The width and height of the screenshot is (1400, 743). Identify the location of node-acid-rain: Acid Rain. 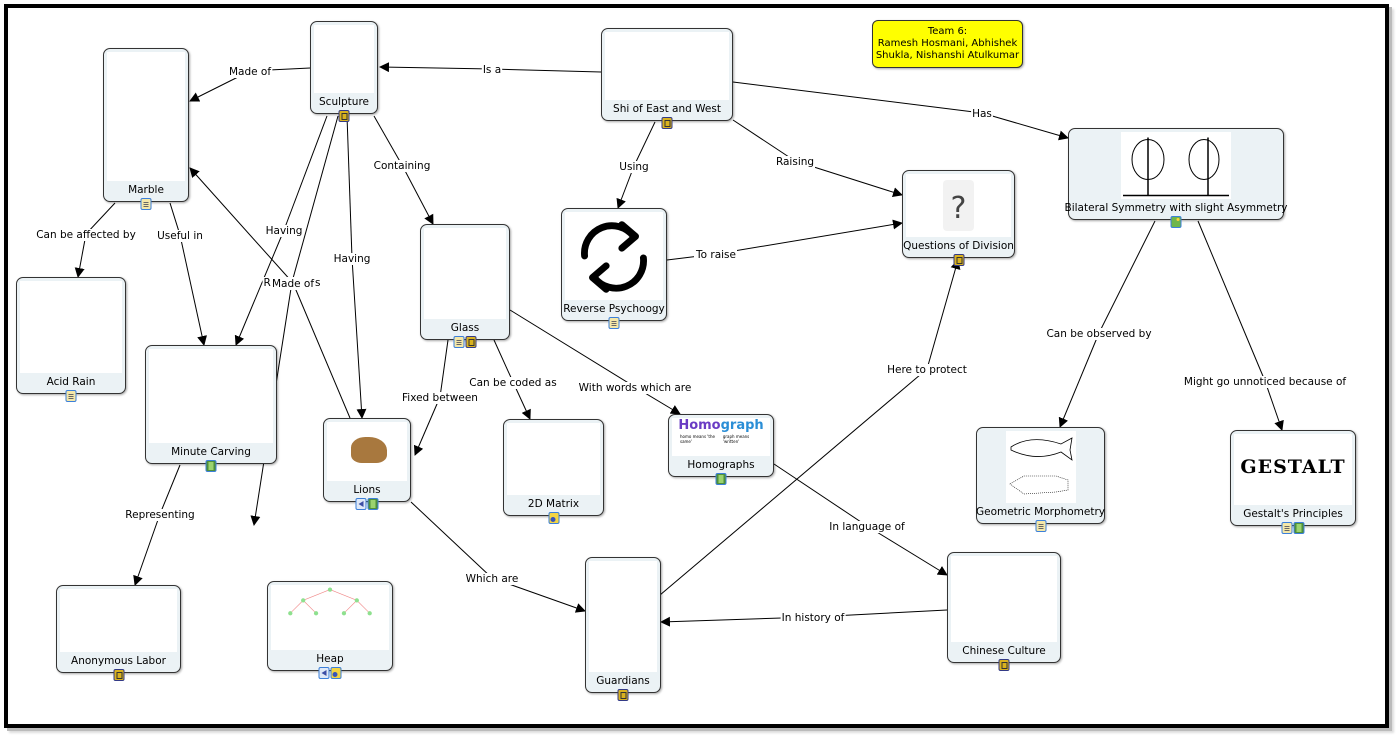
(71, 339).